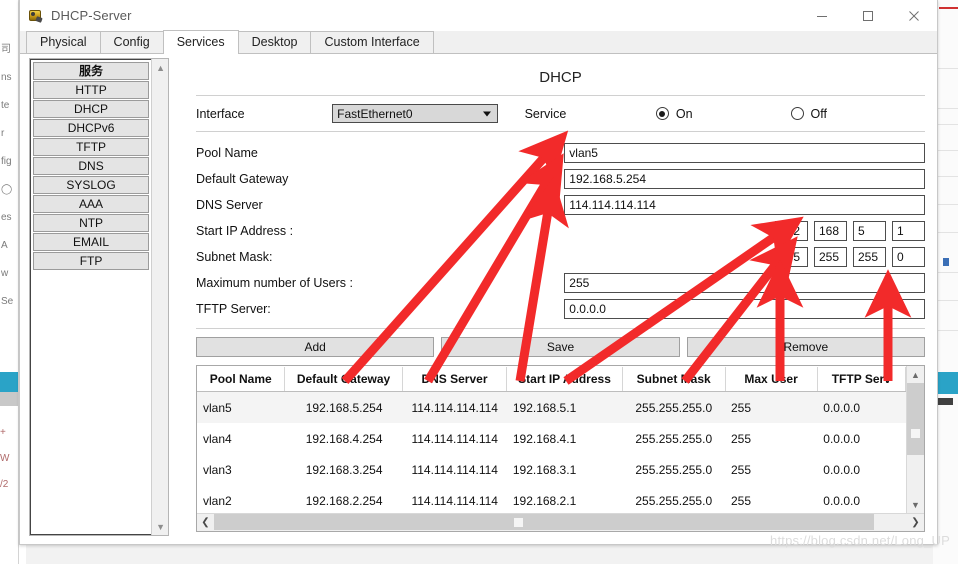  Describe the element at coordinates (315, 347) in the screenshot. I see `add-button: Add` at that location.